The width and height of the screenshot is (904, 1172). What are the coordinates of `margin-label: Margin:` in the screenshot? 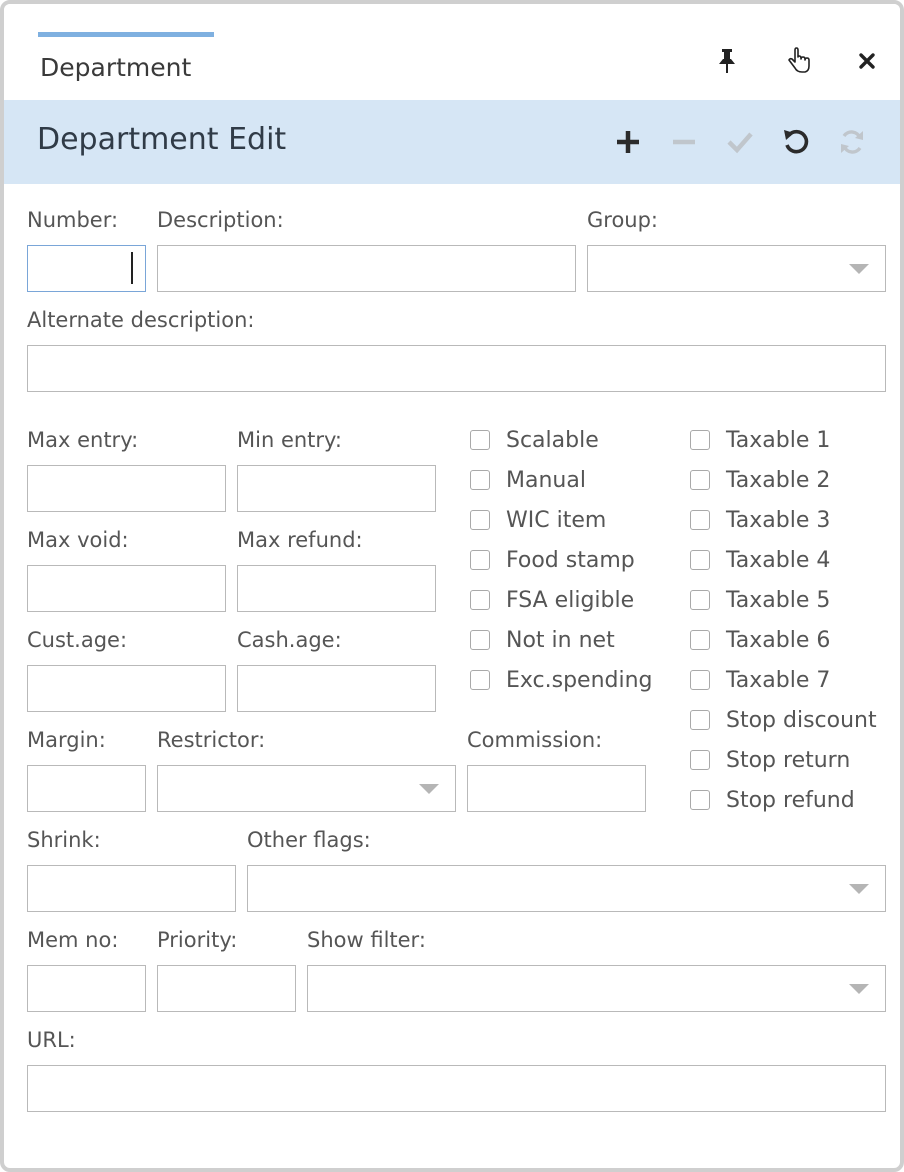 It's located at (66, 740).